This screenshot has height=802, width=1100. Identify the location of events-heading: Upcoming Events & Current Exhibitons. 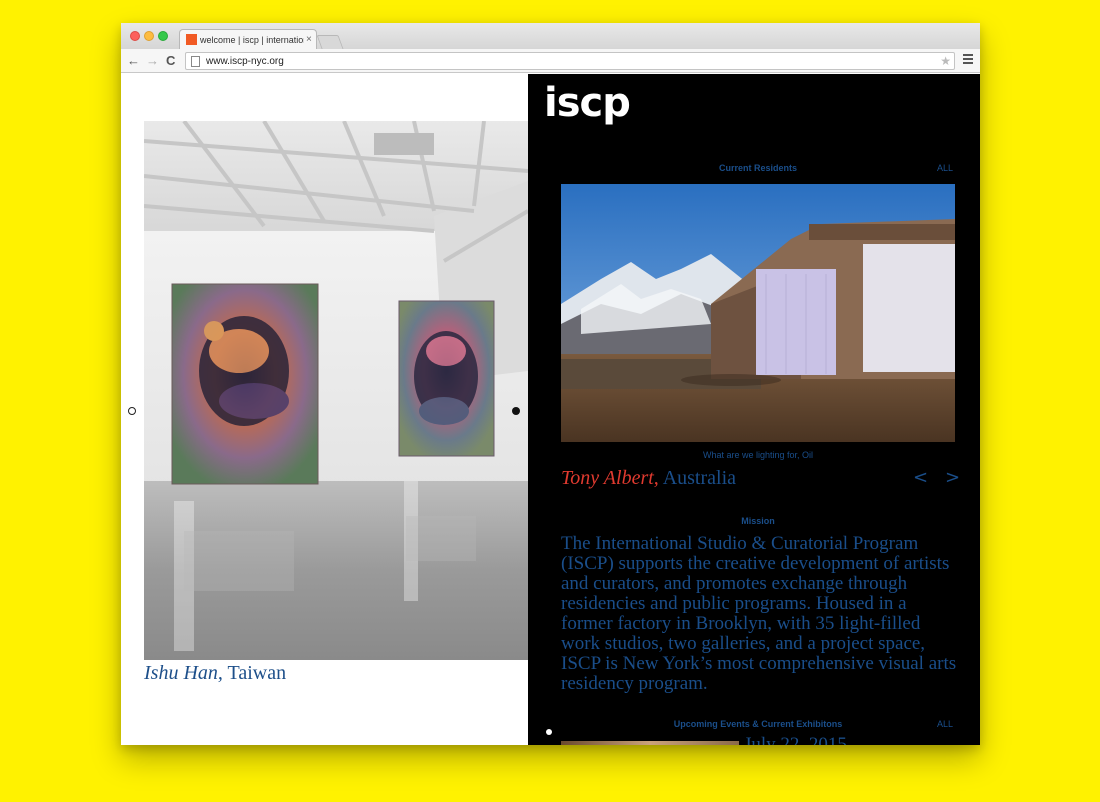
(758, 724).